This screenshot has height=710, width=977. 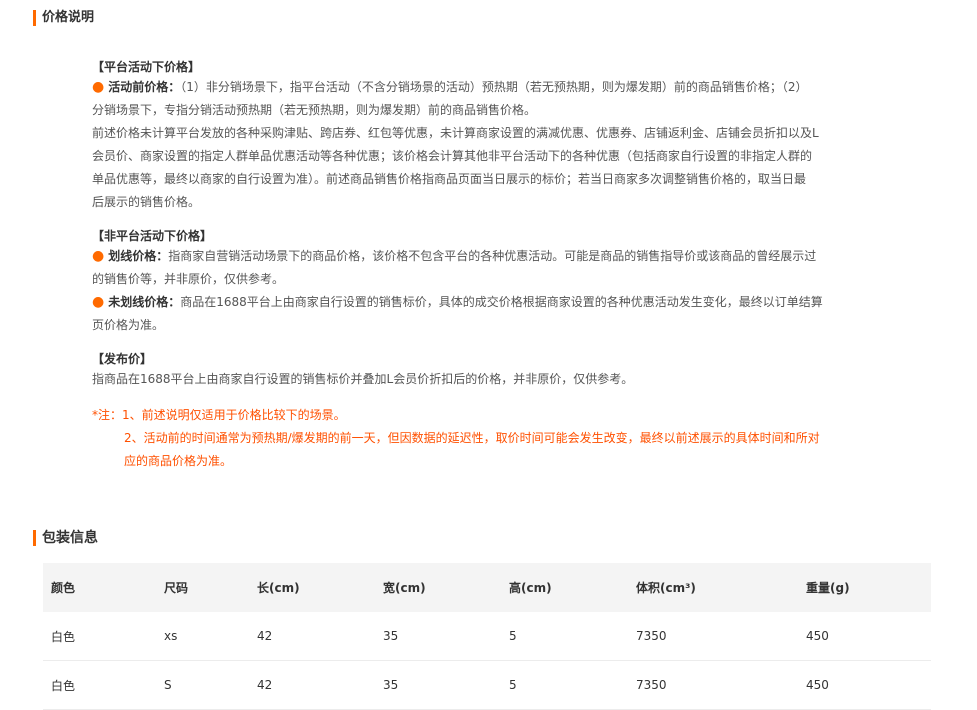 What do you see at coordinates (713, 587) in the screenshot?
I see `col-header-volume: 体积(cm³)` at bounding box center [713, 587].